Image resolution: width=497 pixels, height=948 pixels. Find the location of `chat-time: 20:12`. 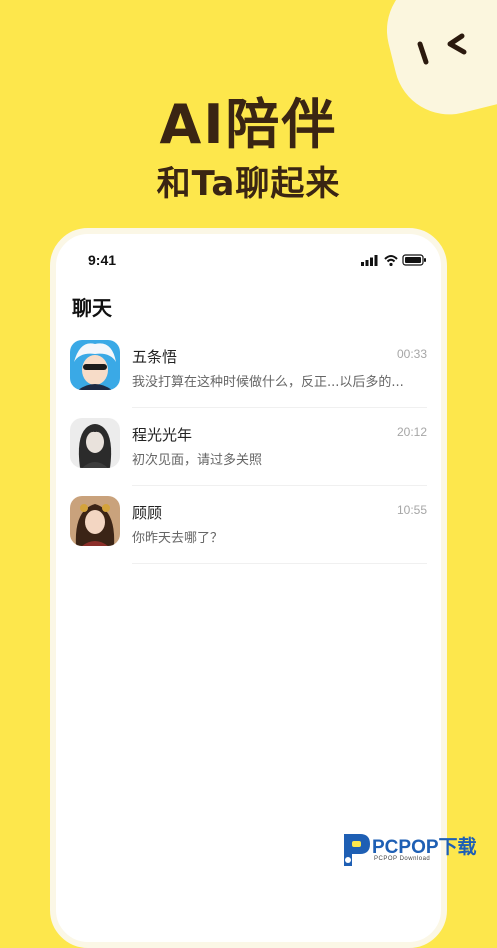

chat-time: 20:12 is located at coordinates (411, 432).